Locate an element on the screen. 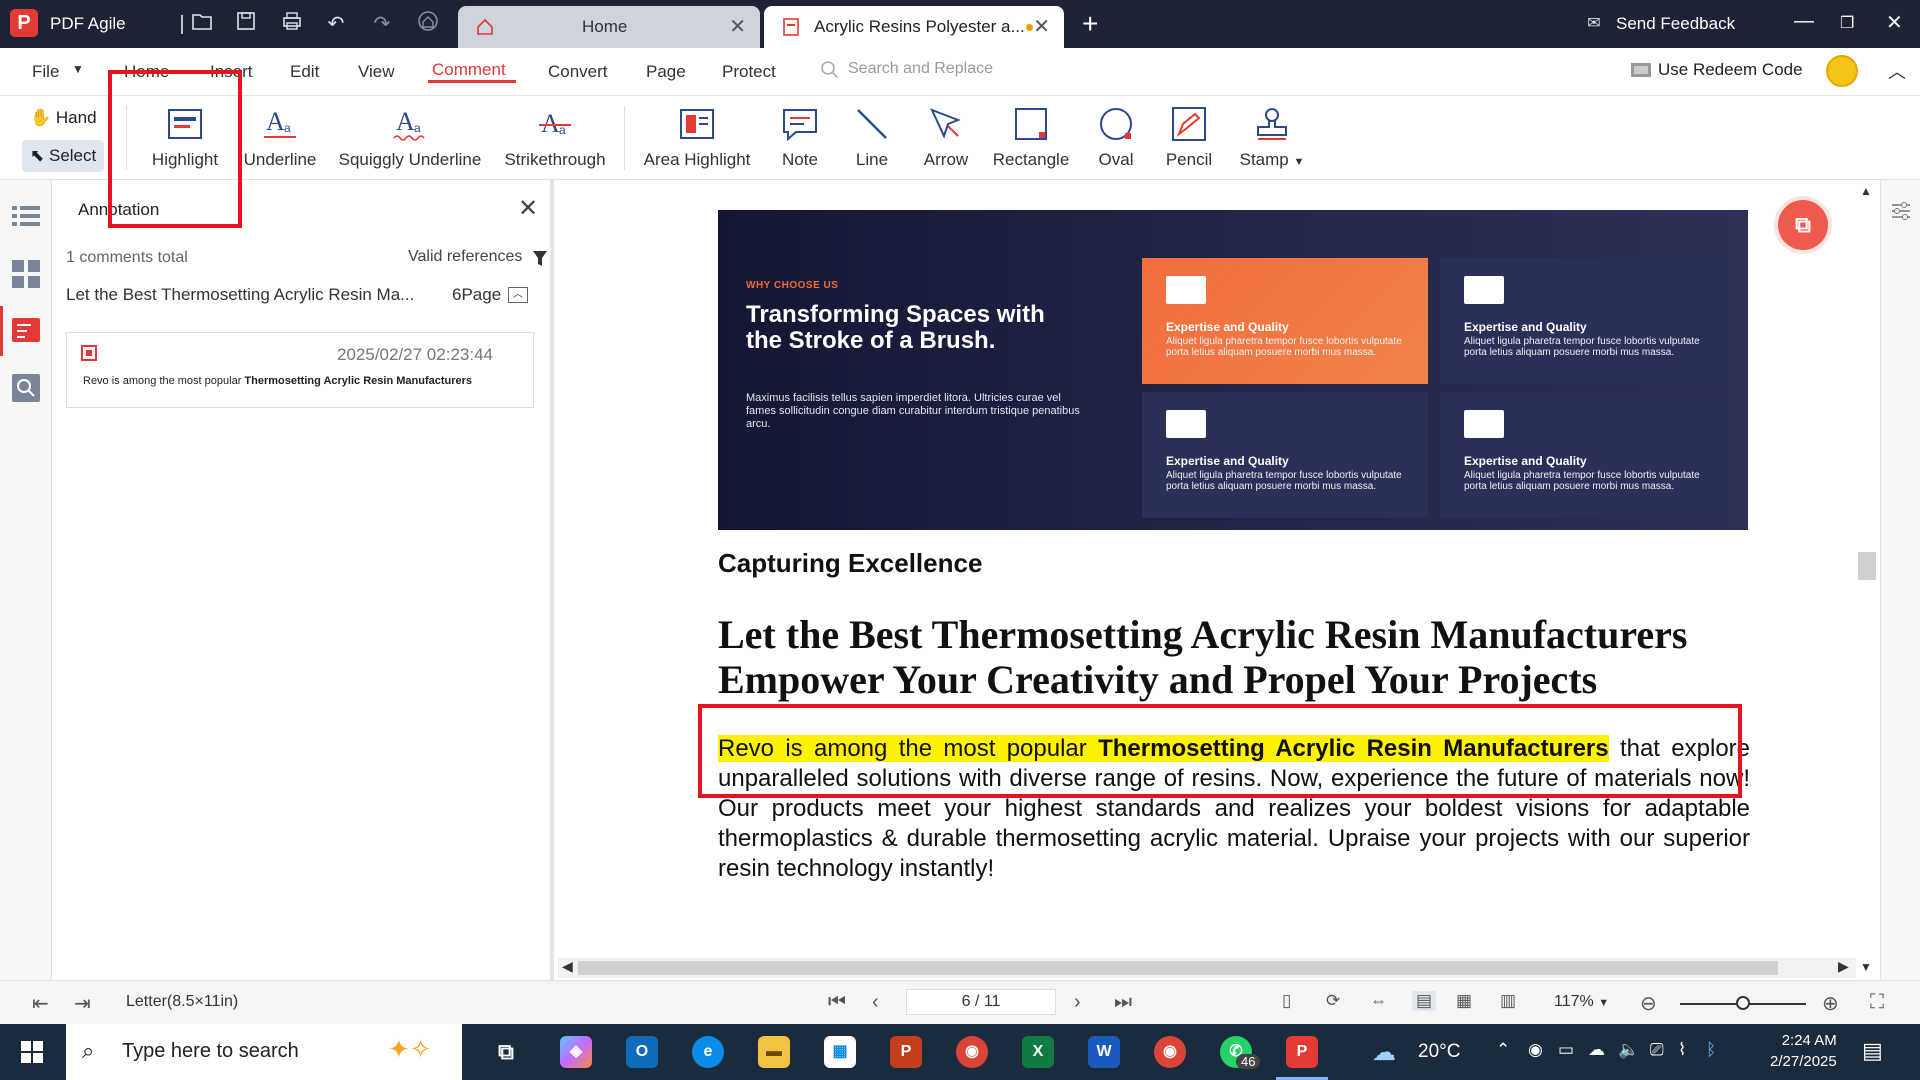 This screenshot has width=1920, height=1080. single-page-view-icon: ▤ is located at coordinates (1424, 1001).